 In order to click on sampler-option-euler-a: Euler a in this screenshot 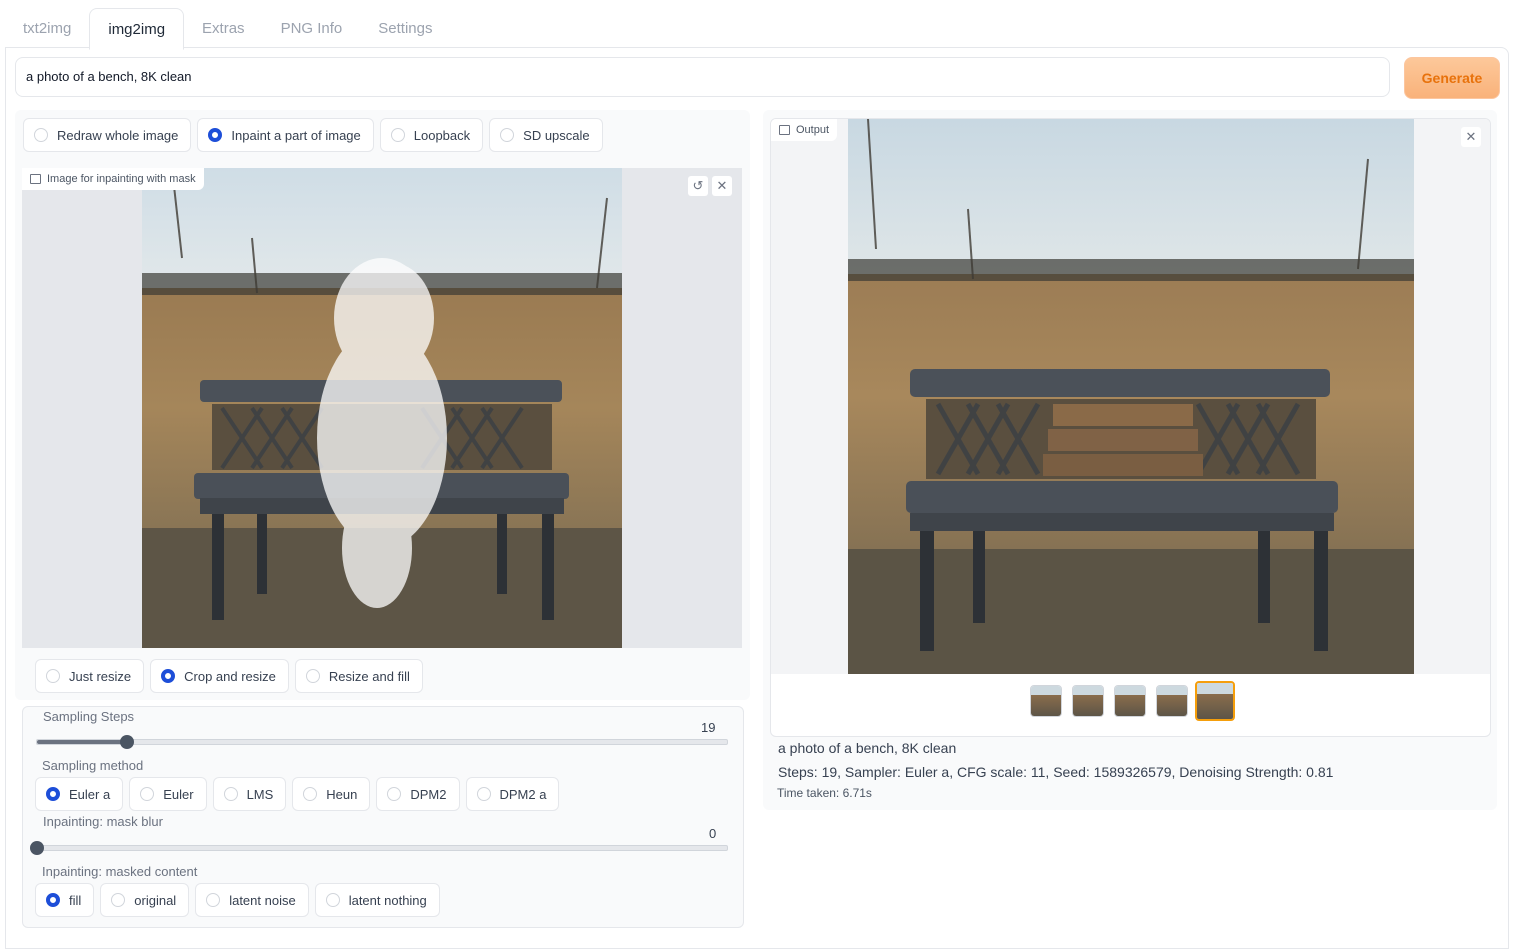, I will do `click(79, 794)`.